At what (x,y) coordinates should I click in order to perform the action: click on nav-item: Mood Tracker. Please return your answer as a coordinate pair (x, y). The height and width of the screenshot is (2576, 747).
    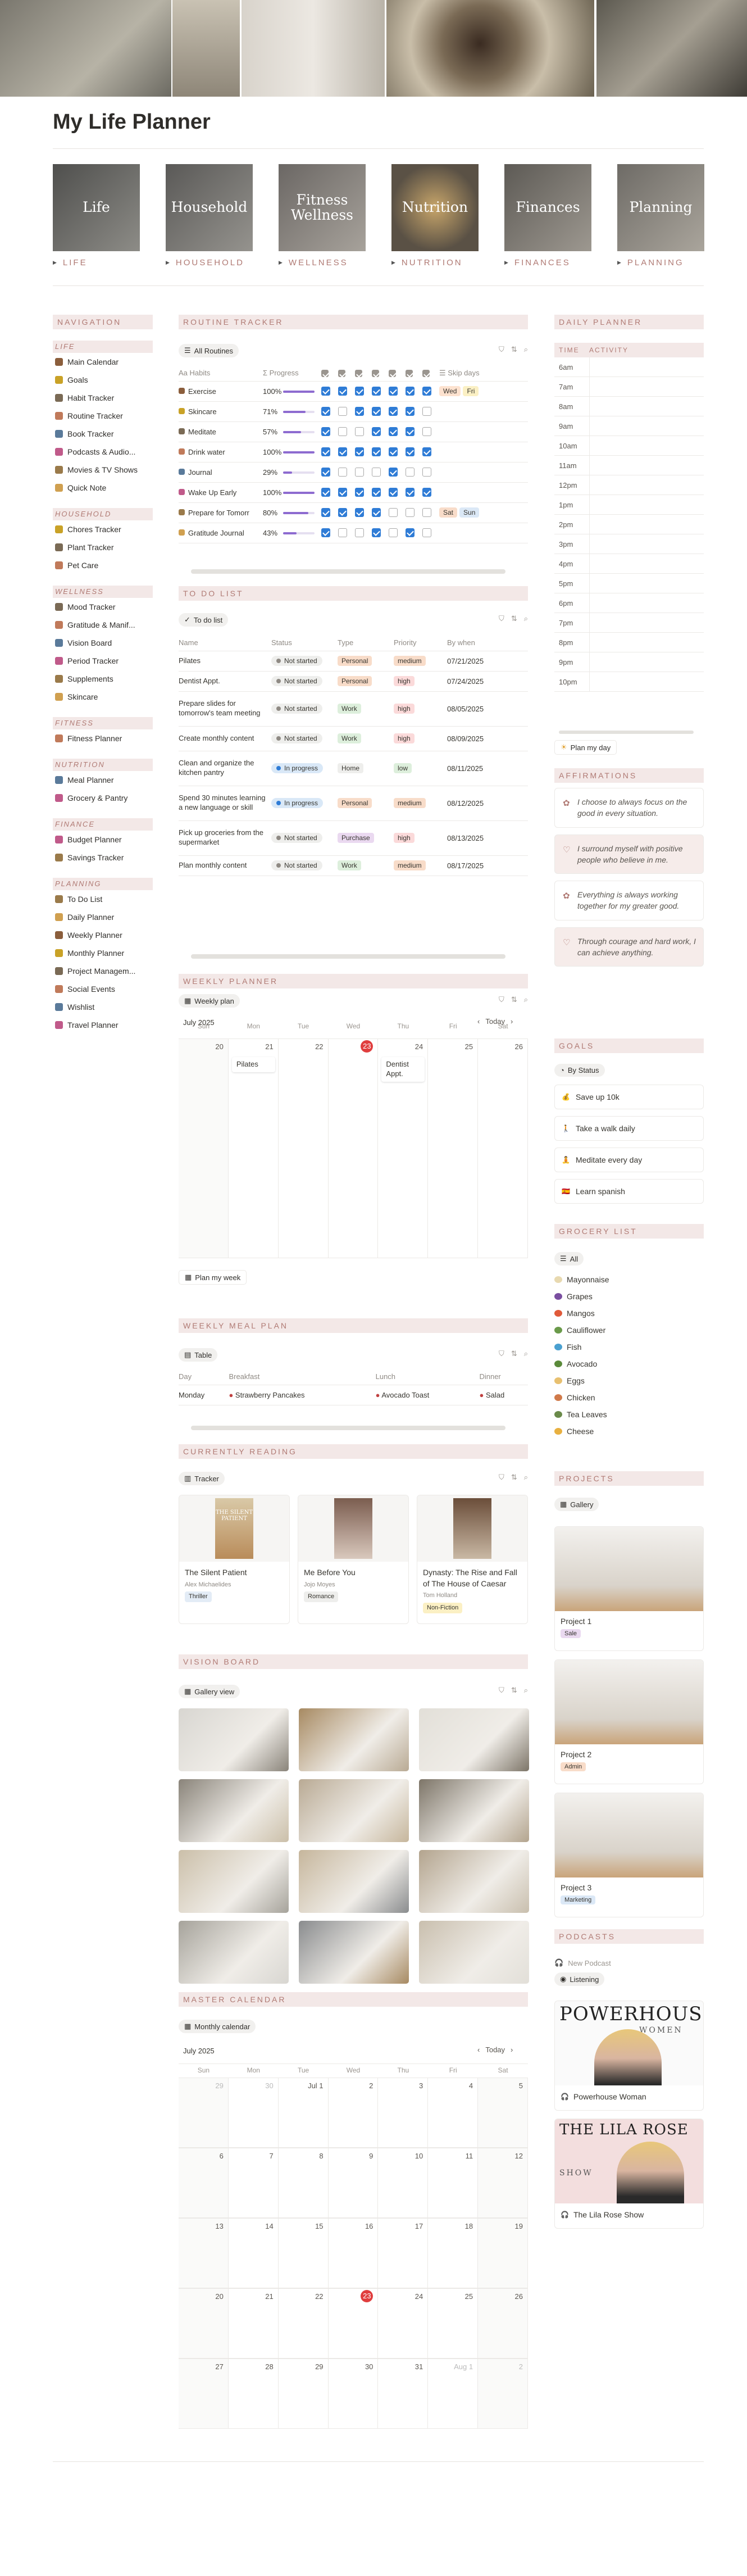
    Looking at the image, I should click on (103, 607).